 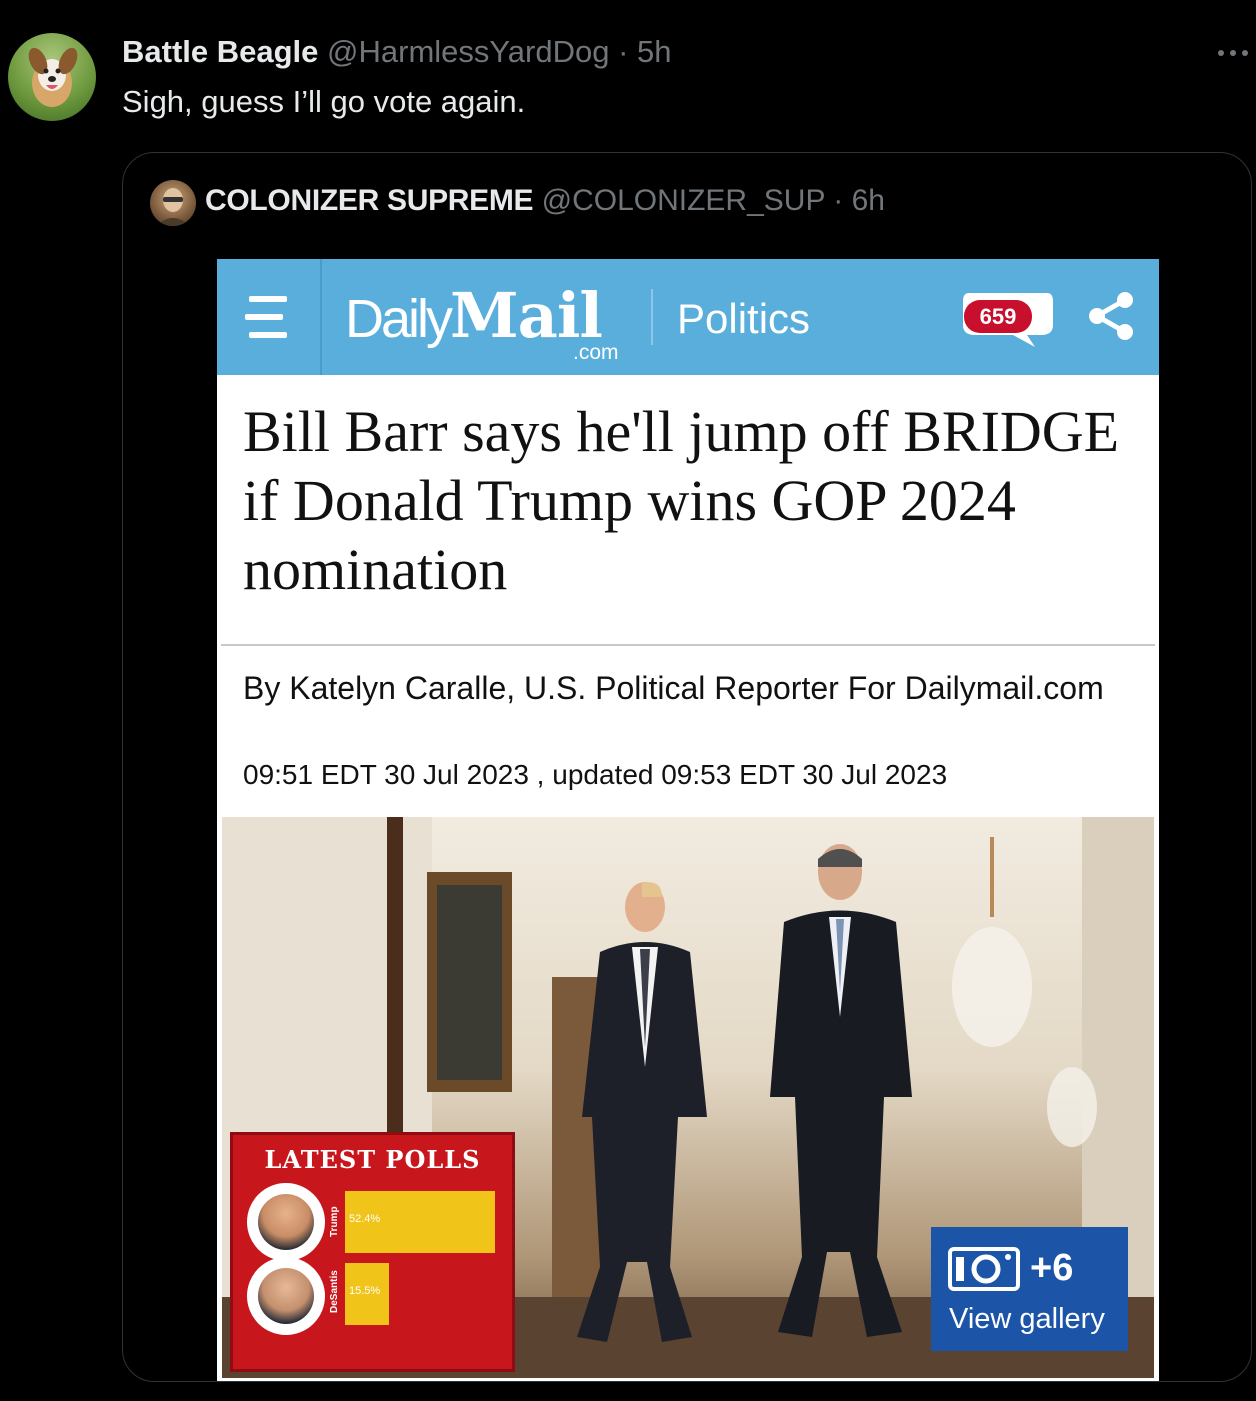 What do you see at coordinates (286, 1296) in the screenshot?
I see `poll-desantis-portrait` at bounding box center [286, 1296].